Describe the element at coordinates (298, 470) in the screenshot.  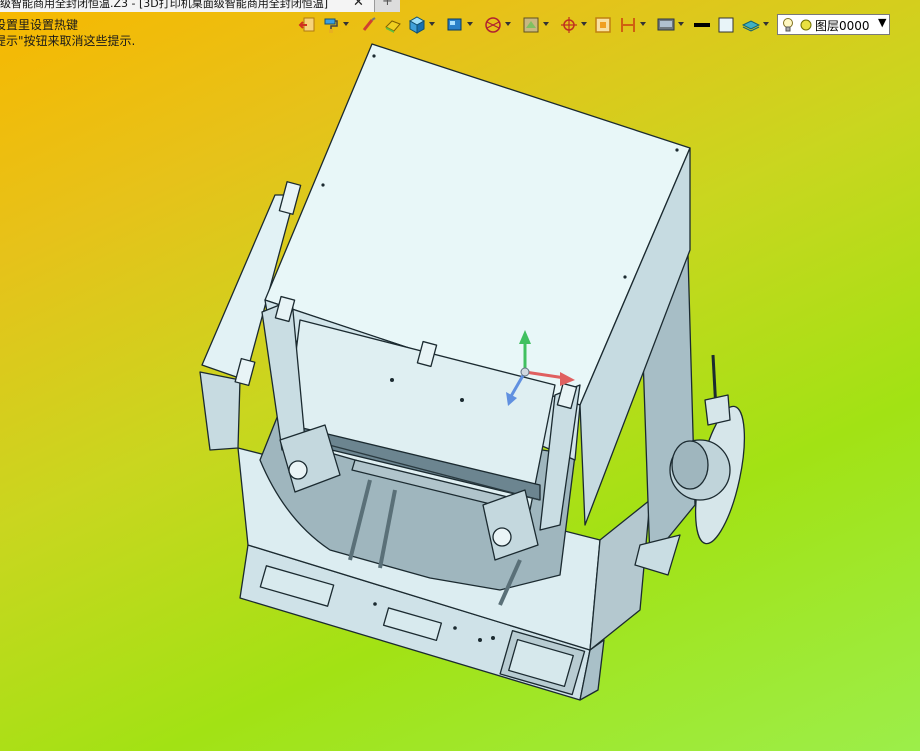
I see `fan-left` at that location.